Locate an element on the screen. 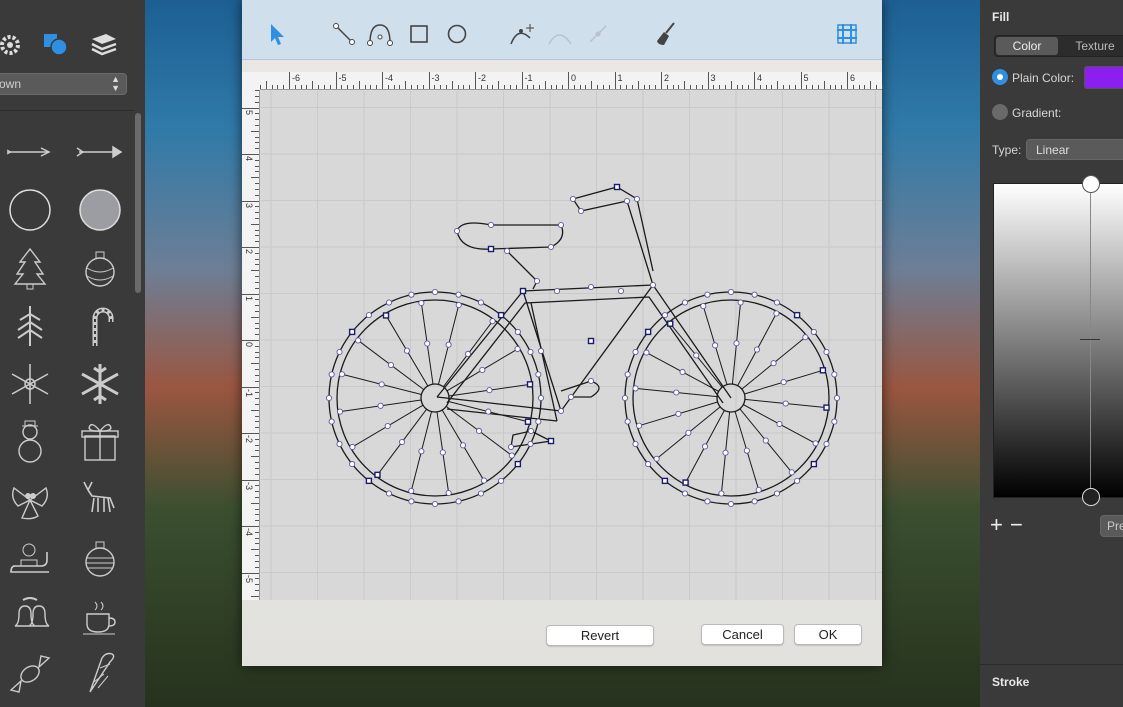 This screenshot has width=1123, height=707. gradient-type-select: Linear is located at coordinates (1074, 149).